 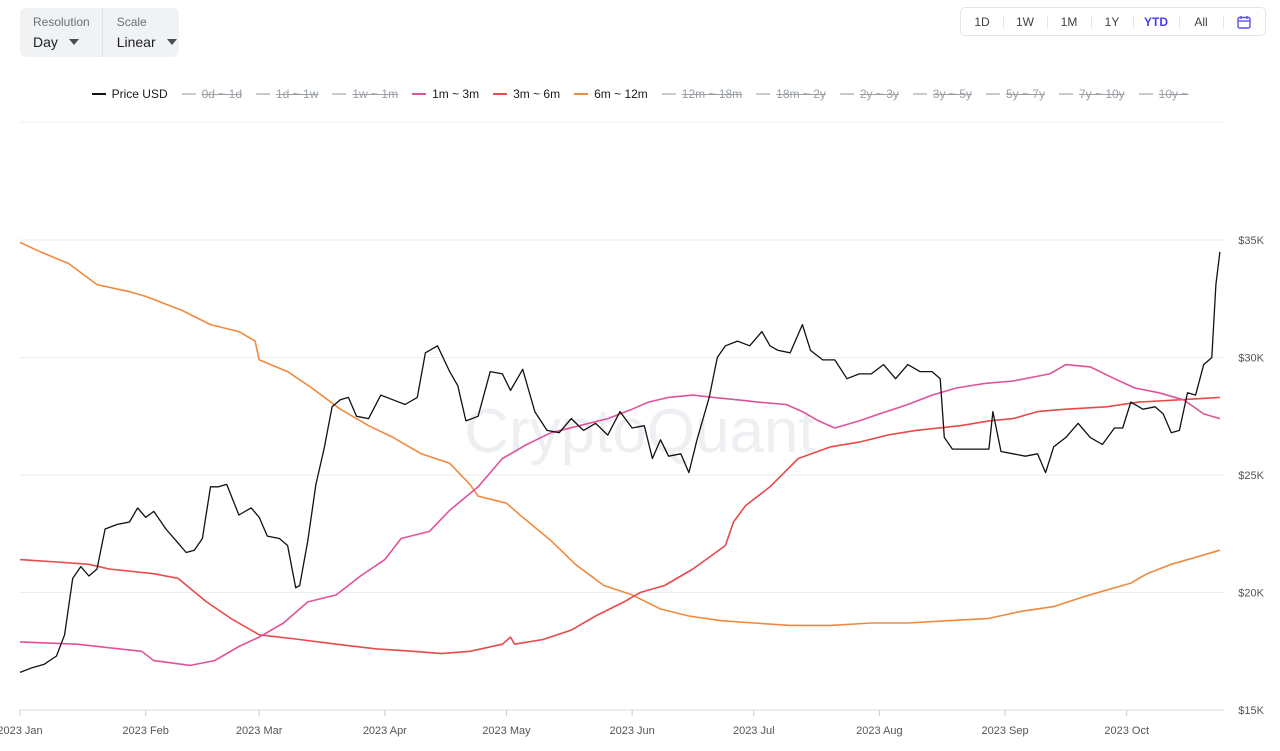 I want to click on watermark: CryptoQuant, so click(x=640, y=431).